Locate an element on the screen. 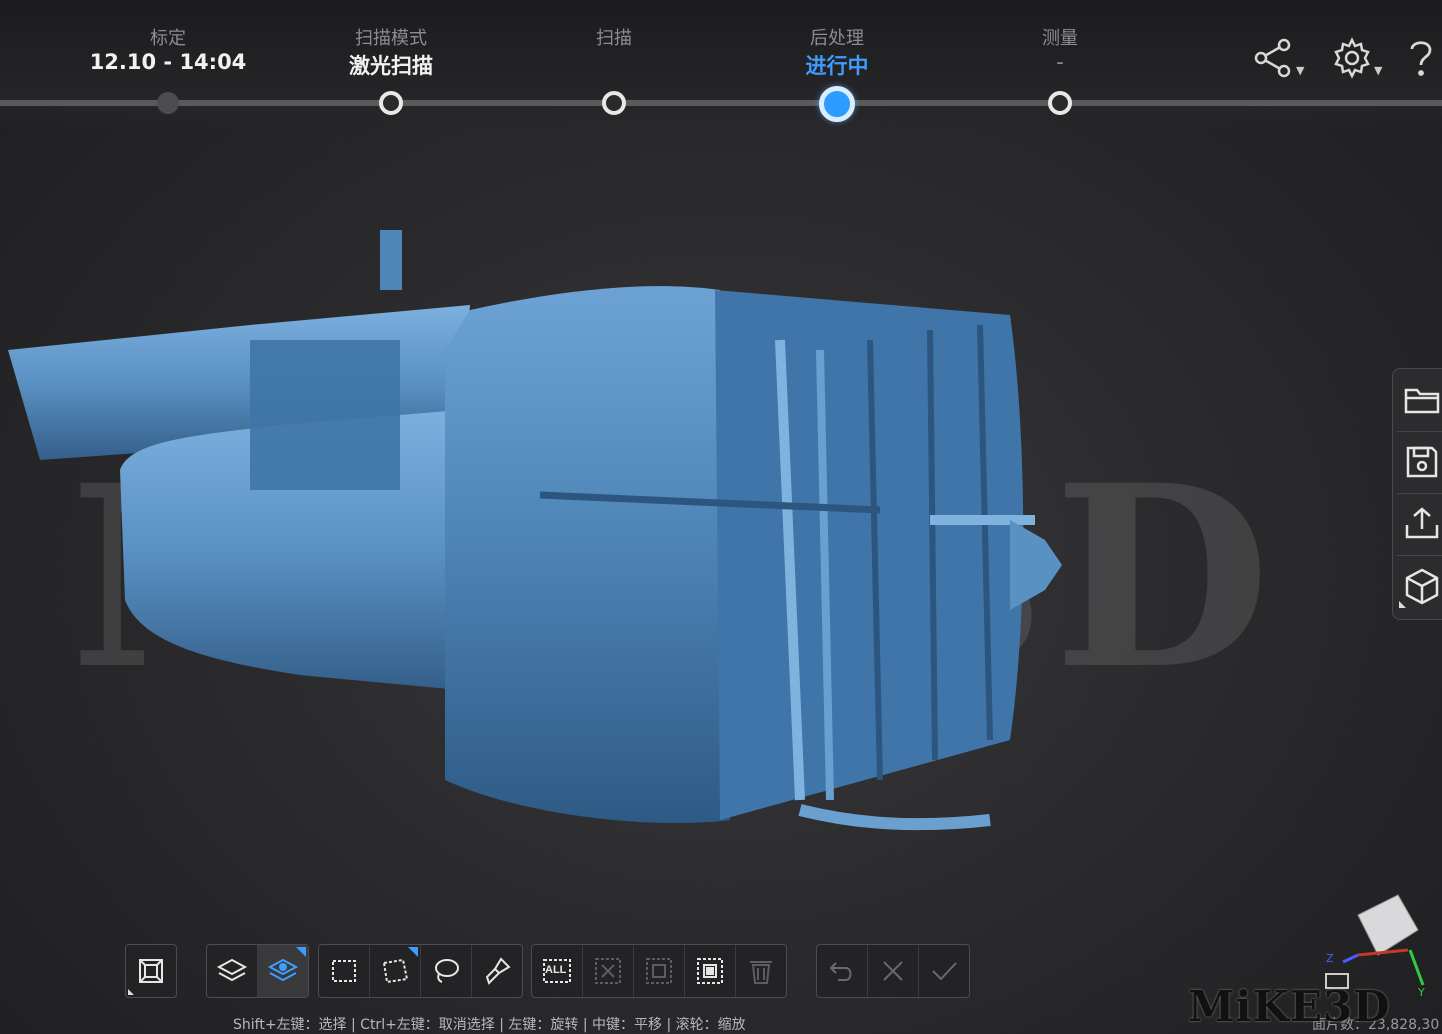  step-value: 进行中 is located at coordinates (837, 66).